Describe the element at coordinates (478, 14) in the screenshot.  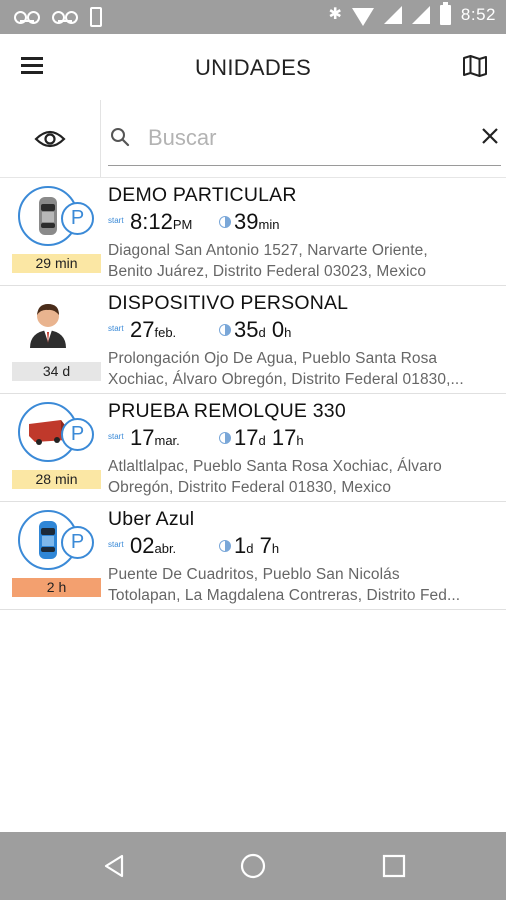
I see `status-clock: 8:52` at that location.